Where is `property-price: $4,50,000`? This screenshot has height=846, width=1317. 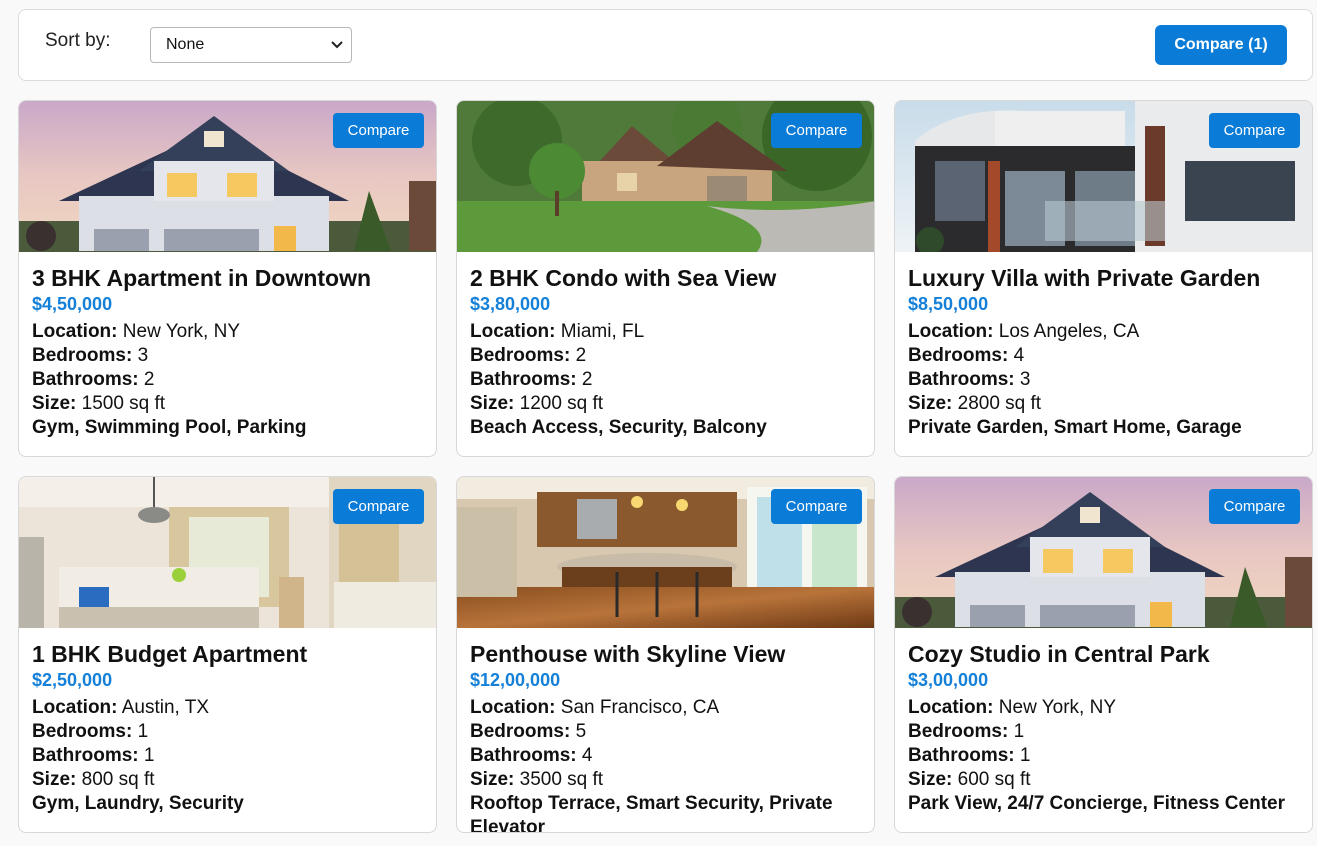 property-price: $4,50,000 is located at coordinates (72, 304).